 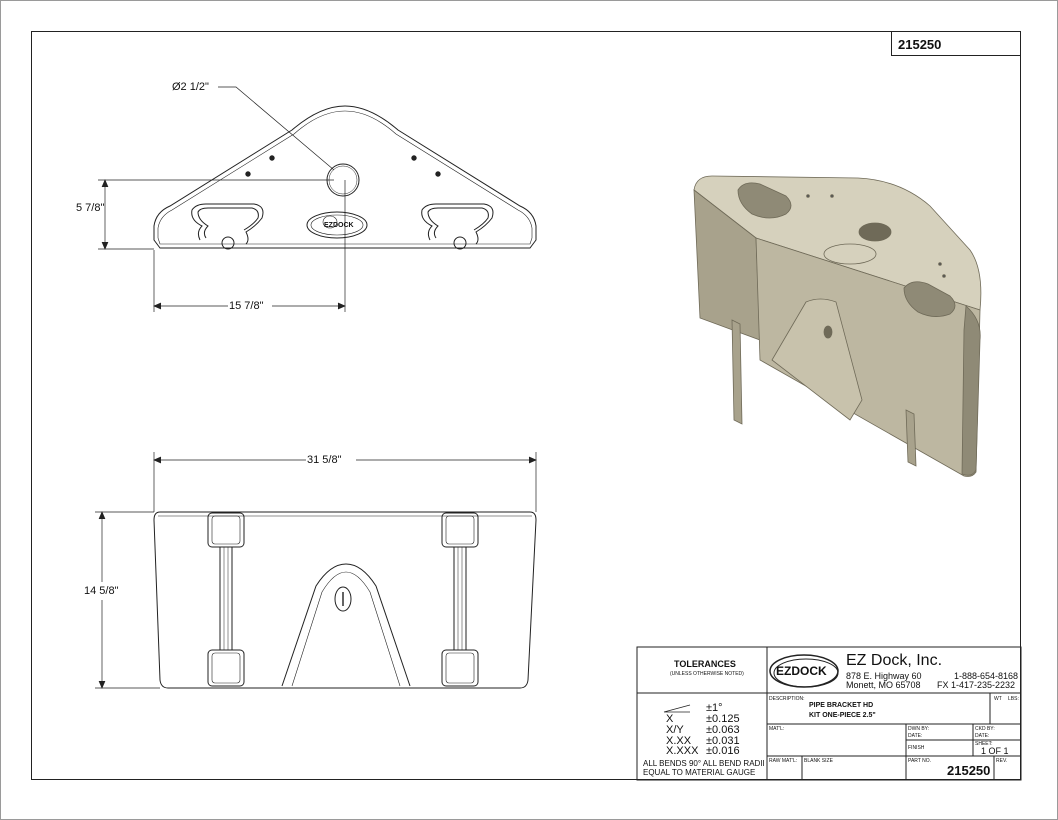 I want to click on isometric-render, so click(x=837, y=326).